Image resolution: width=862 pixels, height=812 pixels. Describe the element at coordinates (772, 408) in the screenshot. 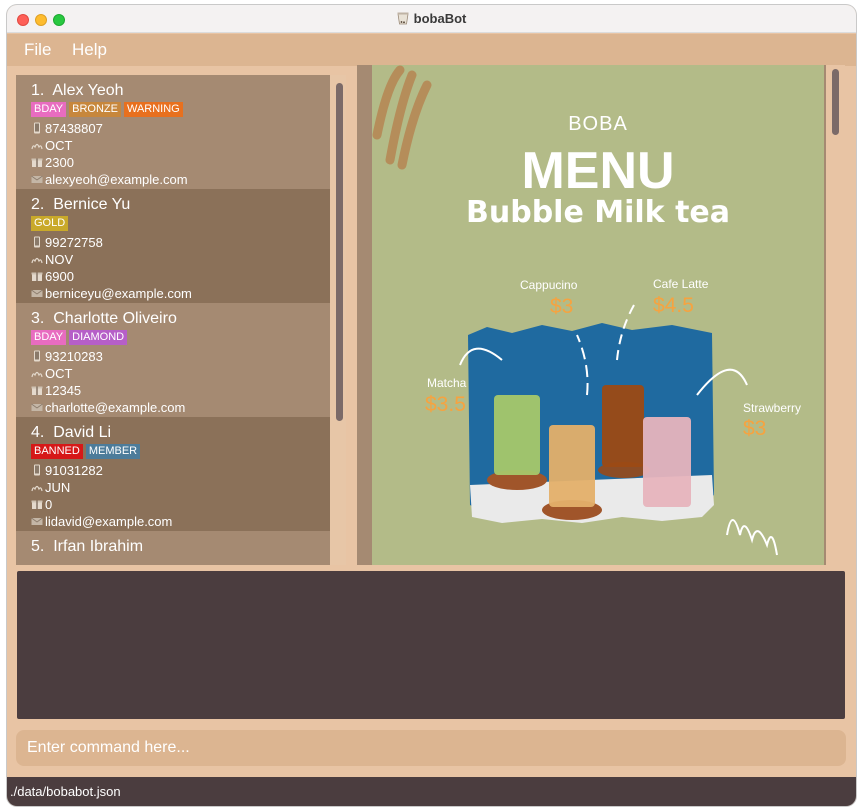

I see `drink-name: Strawberry` at that location.